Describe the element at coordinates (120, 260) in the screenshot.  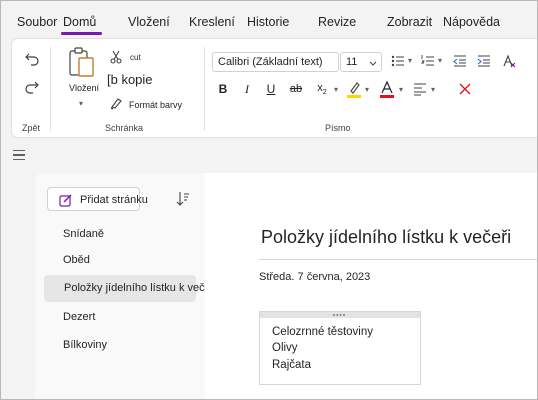
I see `page-item-obed: Oběd` at that location.